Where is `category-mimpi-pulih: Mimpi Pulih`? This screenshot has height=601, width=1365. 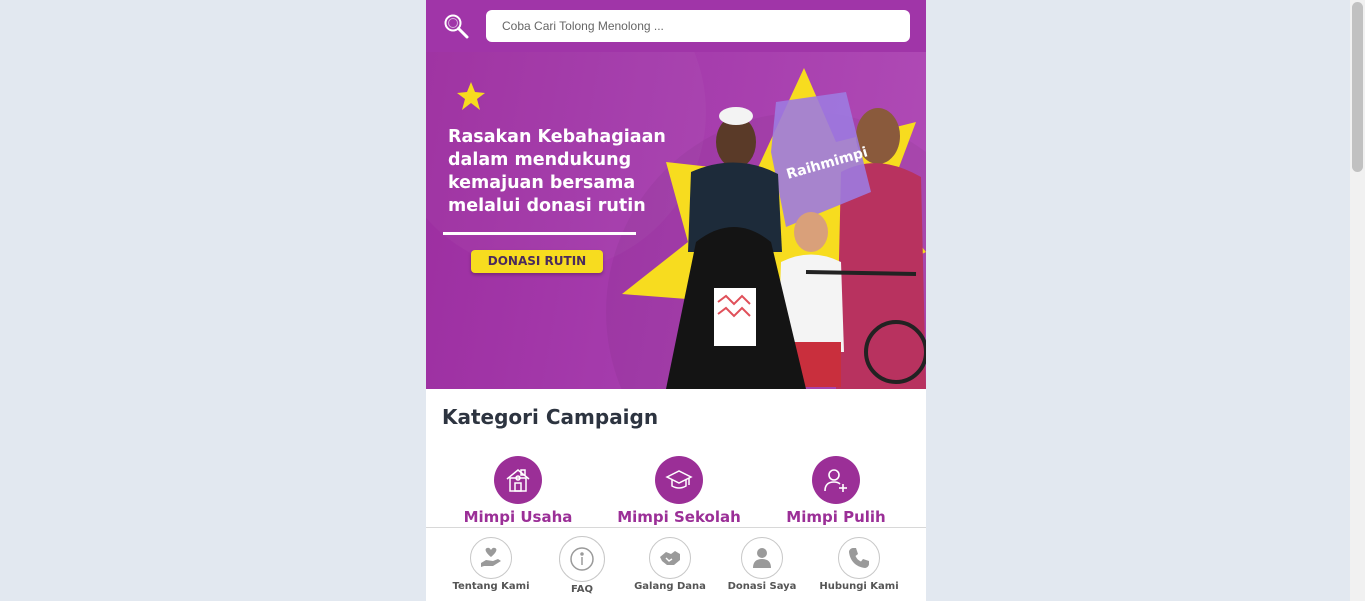 category-mimpi-pulih: Mimpi Pulih is located at coordinates (836, 491).